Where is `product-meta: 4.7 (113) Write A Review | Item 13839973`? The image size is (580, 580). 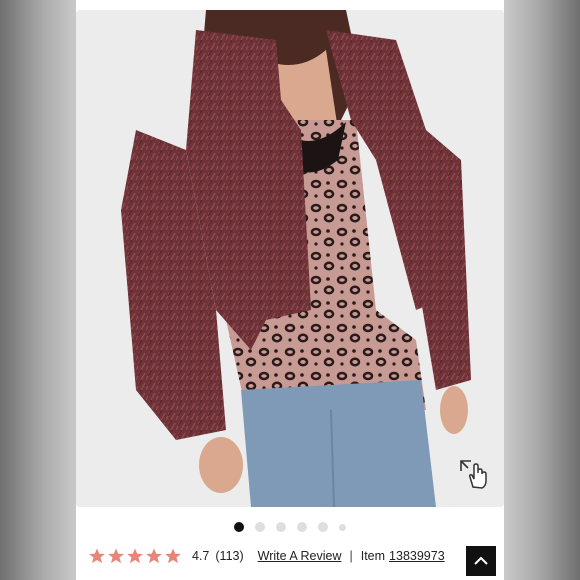 product-meta: 4.7 (113) Write A Review | Item 13839973 is located at coordinates (266, 556).